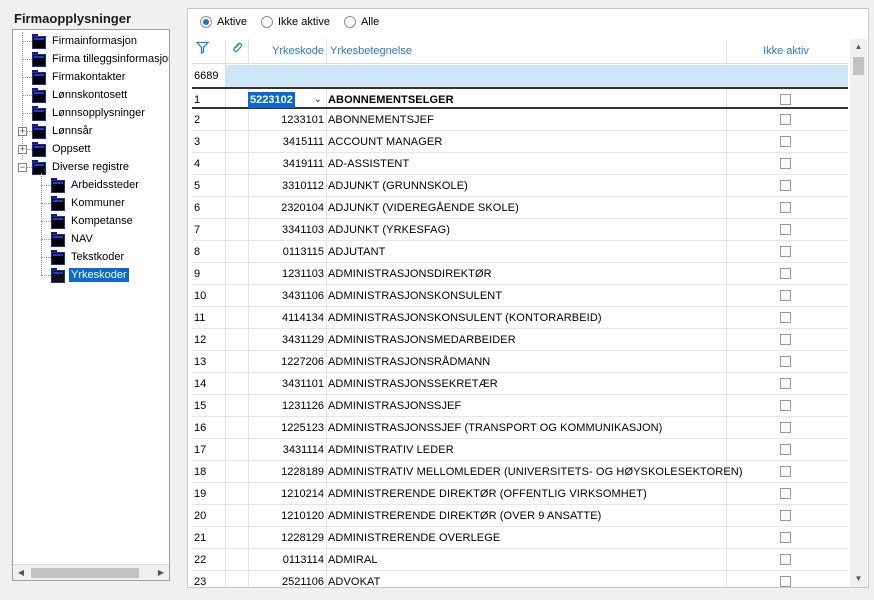 The image size is (874, 600). I want to click on occupation-code: 3431106, so click(302, 296).